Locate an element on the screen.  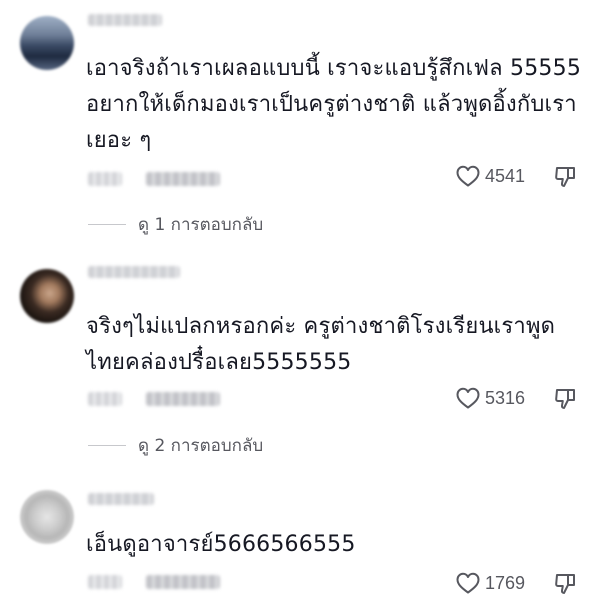
avatar is located at coordinates (47, 517).